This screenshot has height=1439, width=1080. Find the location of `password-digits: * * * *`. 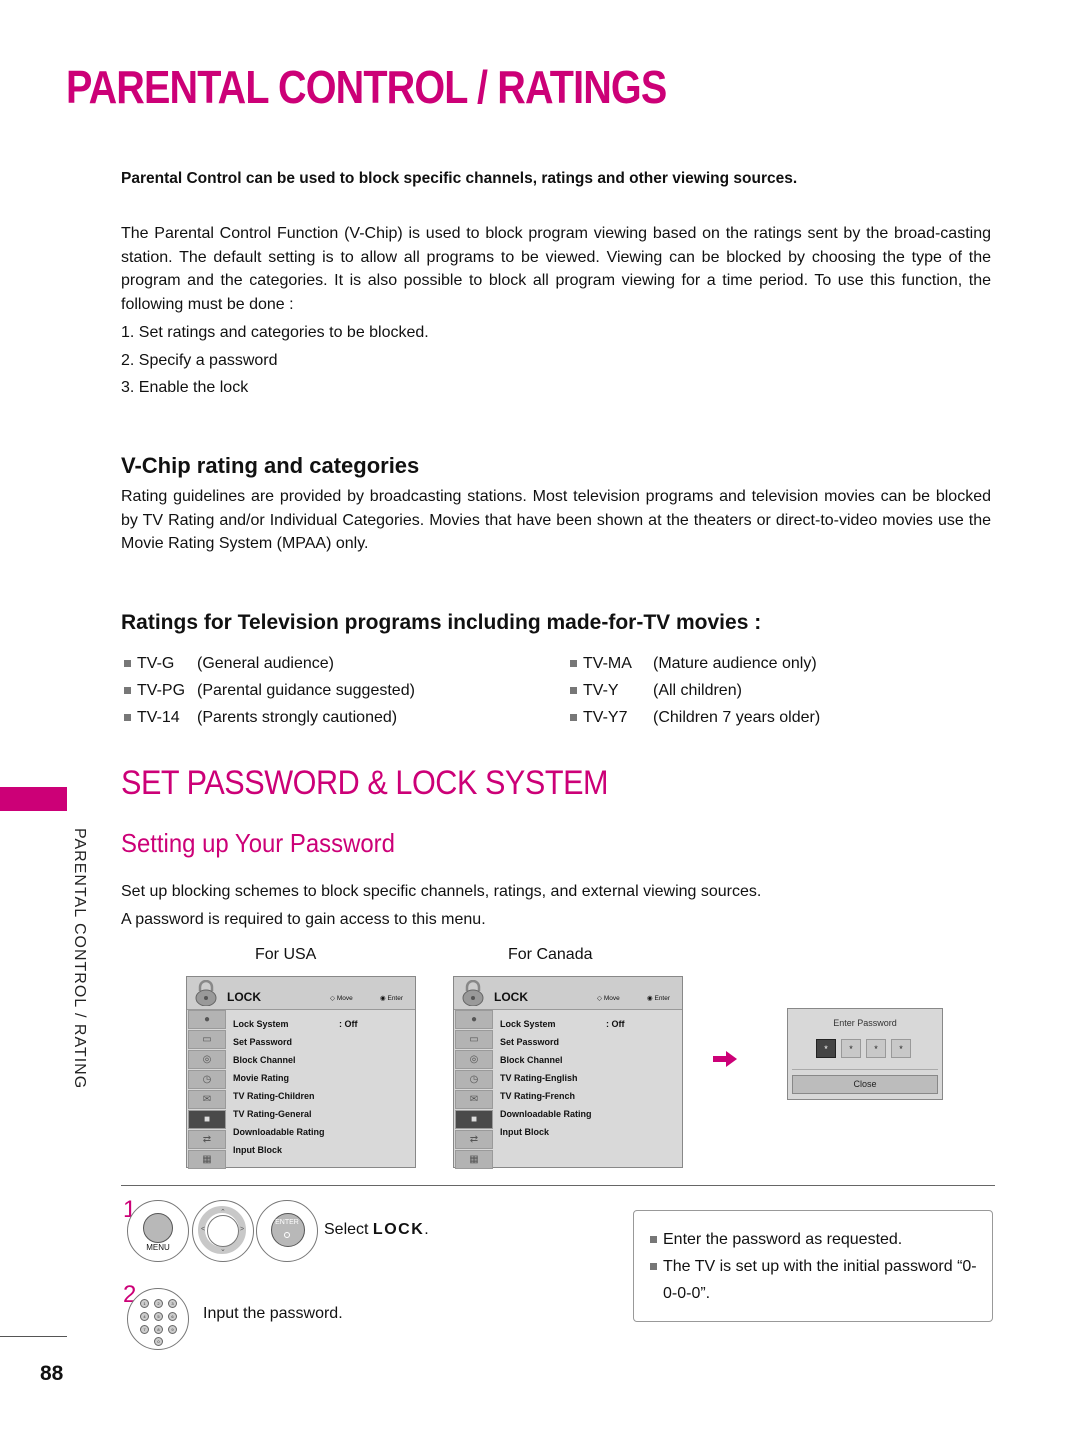

password-digits: * * * * is located at coordinates (863, 1048).